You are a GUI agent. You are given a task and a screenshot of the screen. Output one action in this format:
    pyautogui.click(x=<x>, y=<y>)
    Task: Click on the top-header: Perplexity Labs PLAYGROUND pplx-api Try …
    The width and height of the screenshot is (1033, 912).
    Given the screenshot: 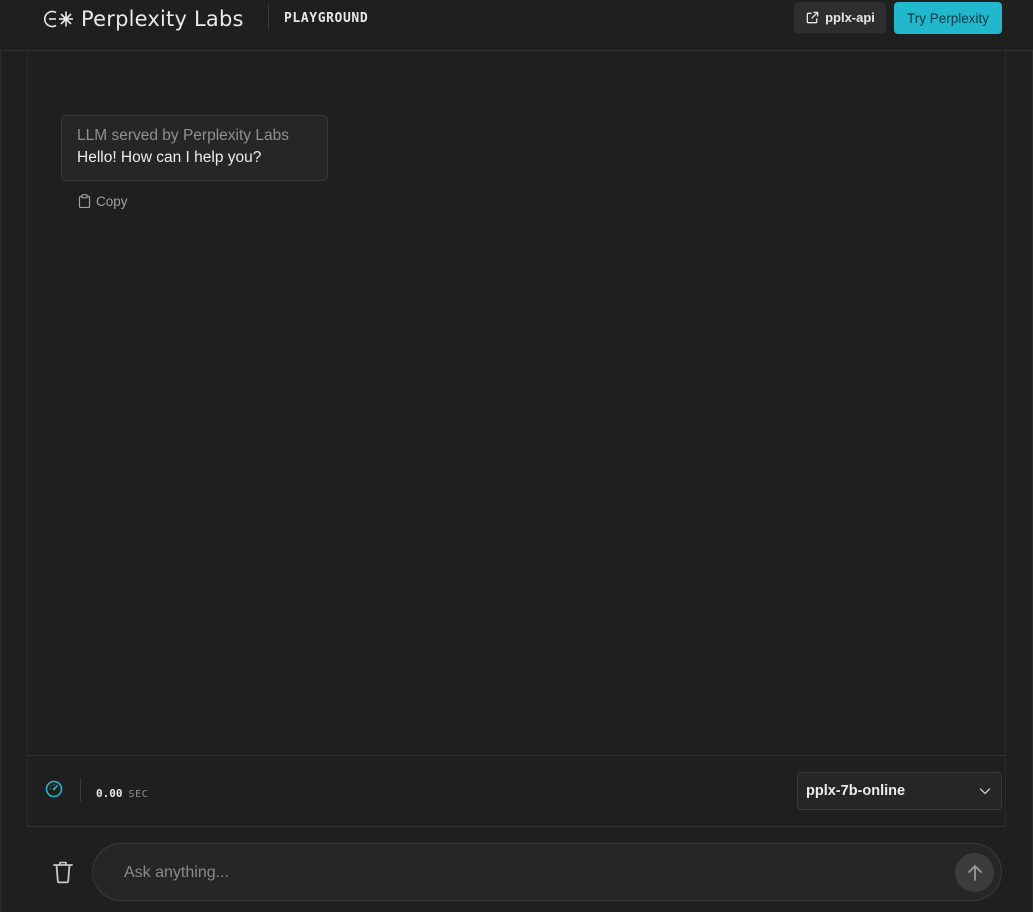 What is the action you would take?
    pyautogui.click(x=516, y=25)
    